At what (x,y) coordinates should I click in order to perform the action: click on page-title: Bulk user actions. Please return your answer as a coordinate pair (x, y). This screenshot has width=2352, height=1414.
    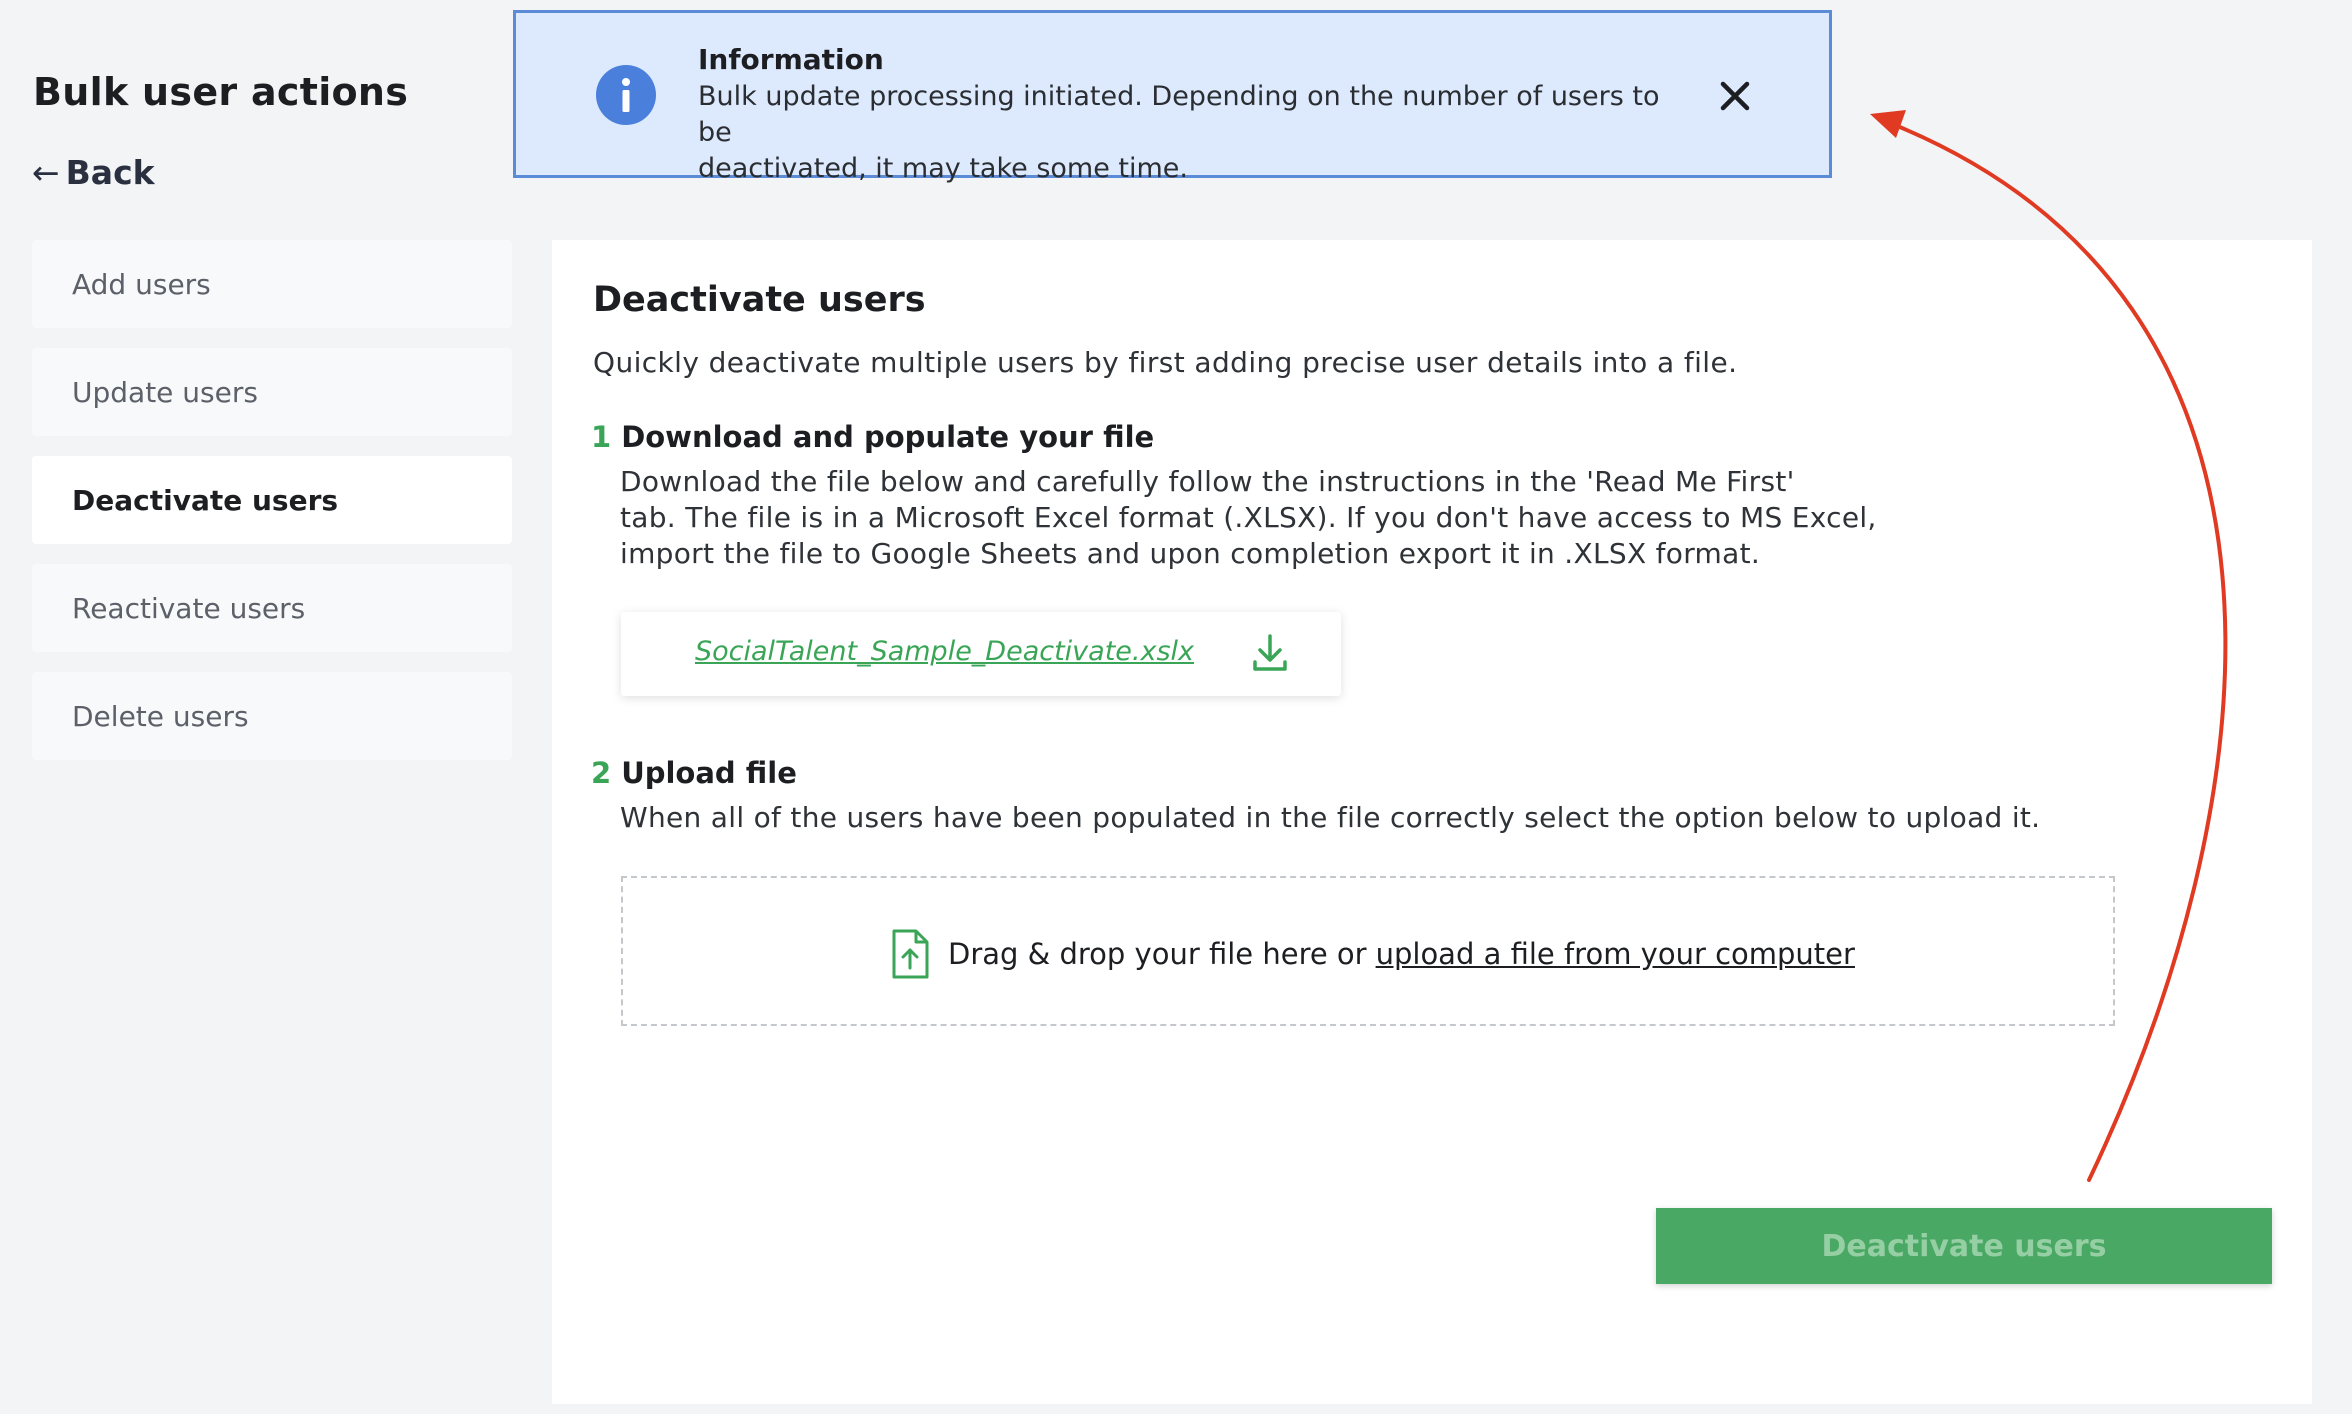
    Looking at the image, I should click on (221, 92).